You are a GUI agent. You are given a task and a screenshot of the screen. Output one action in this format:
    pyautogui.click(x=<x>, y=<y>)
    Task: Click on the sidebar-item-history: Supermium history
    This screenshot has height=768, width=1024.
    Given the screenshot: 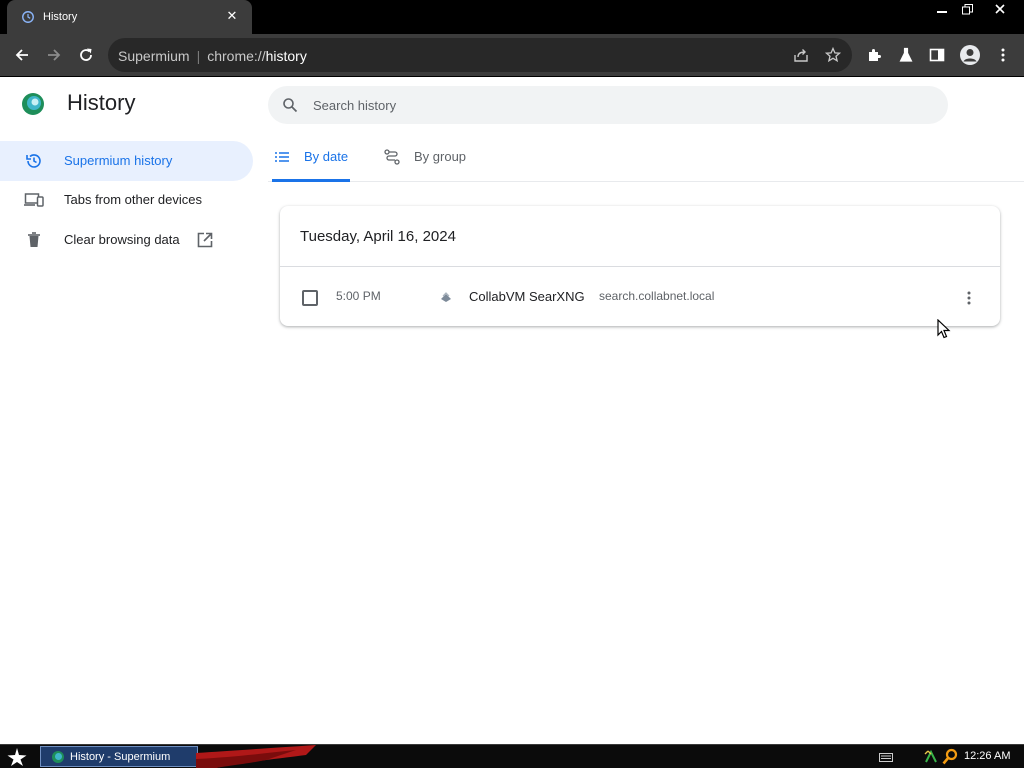 What is the action you would take?
    pyautogui.click(x=126, y=161)
    